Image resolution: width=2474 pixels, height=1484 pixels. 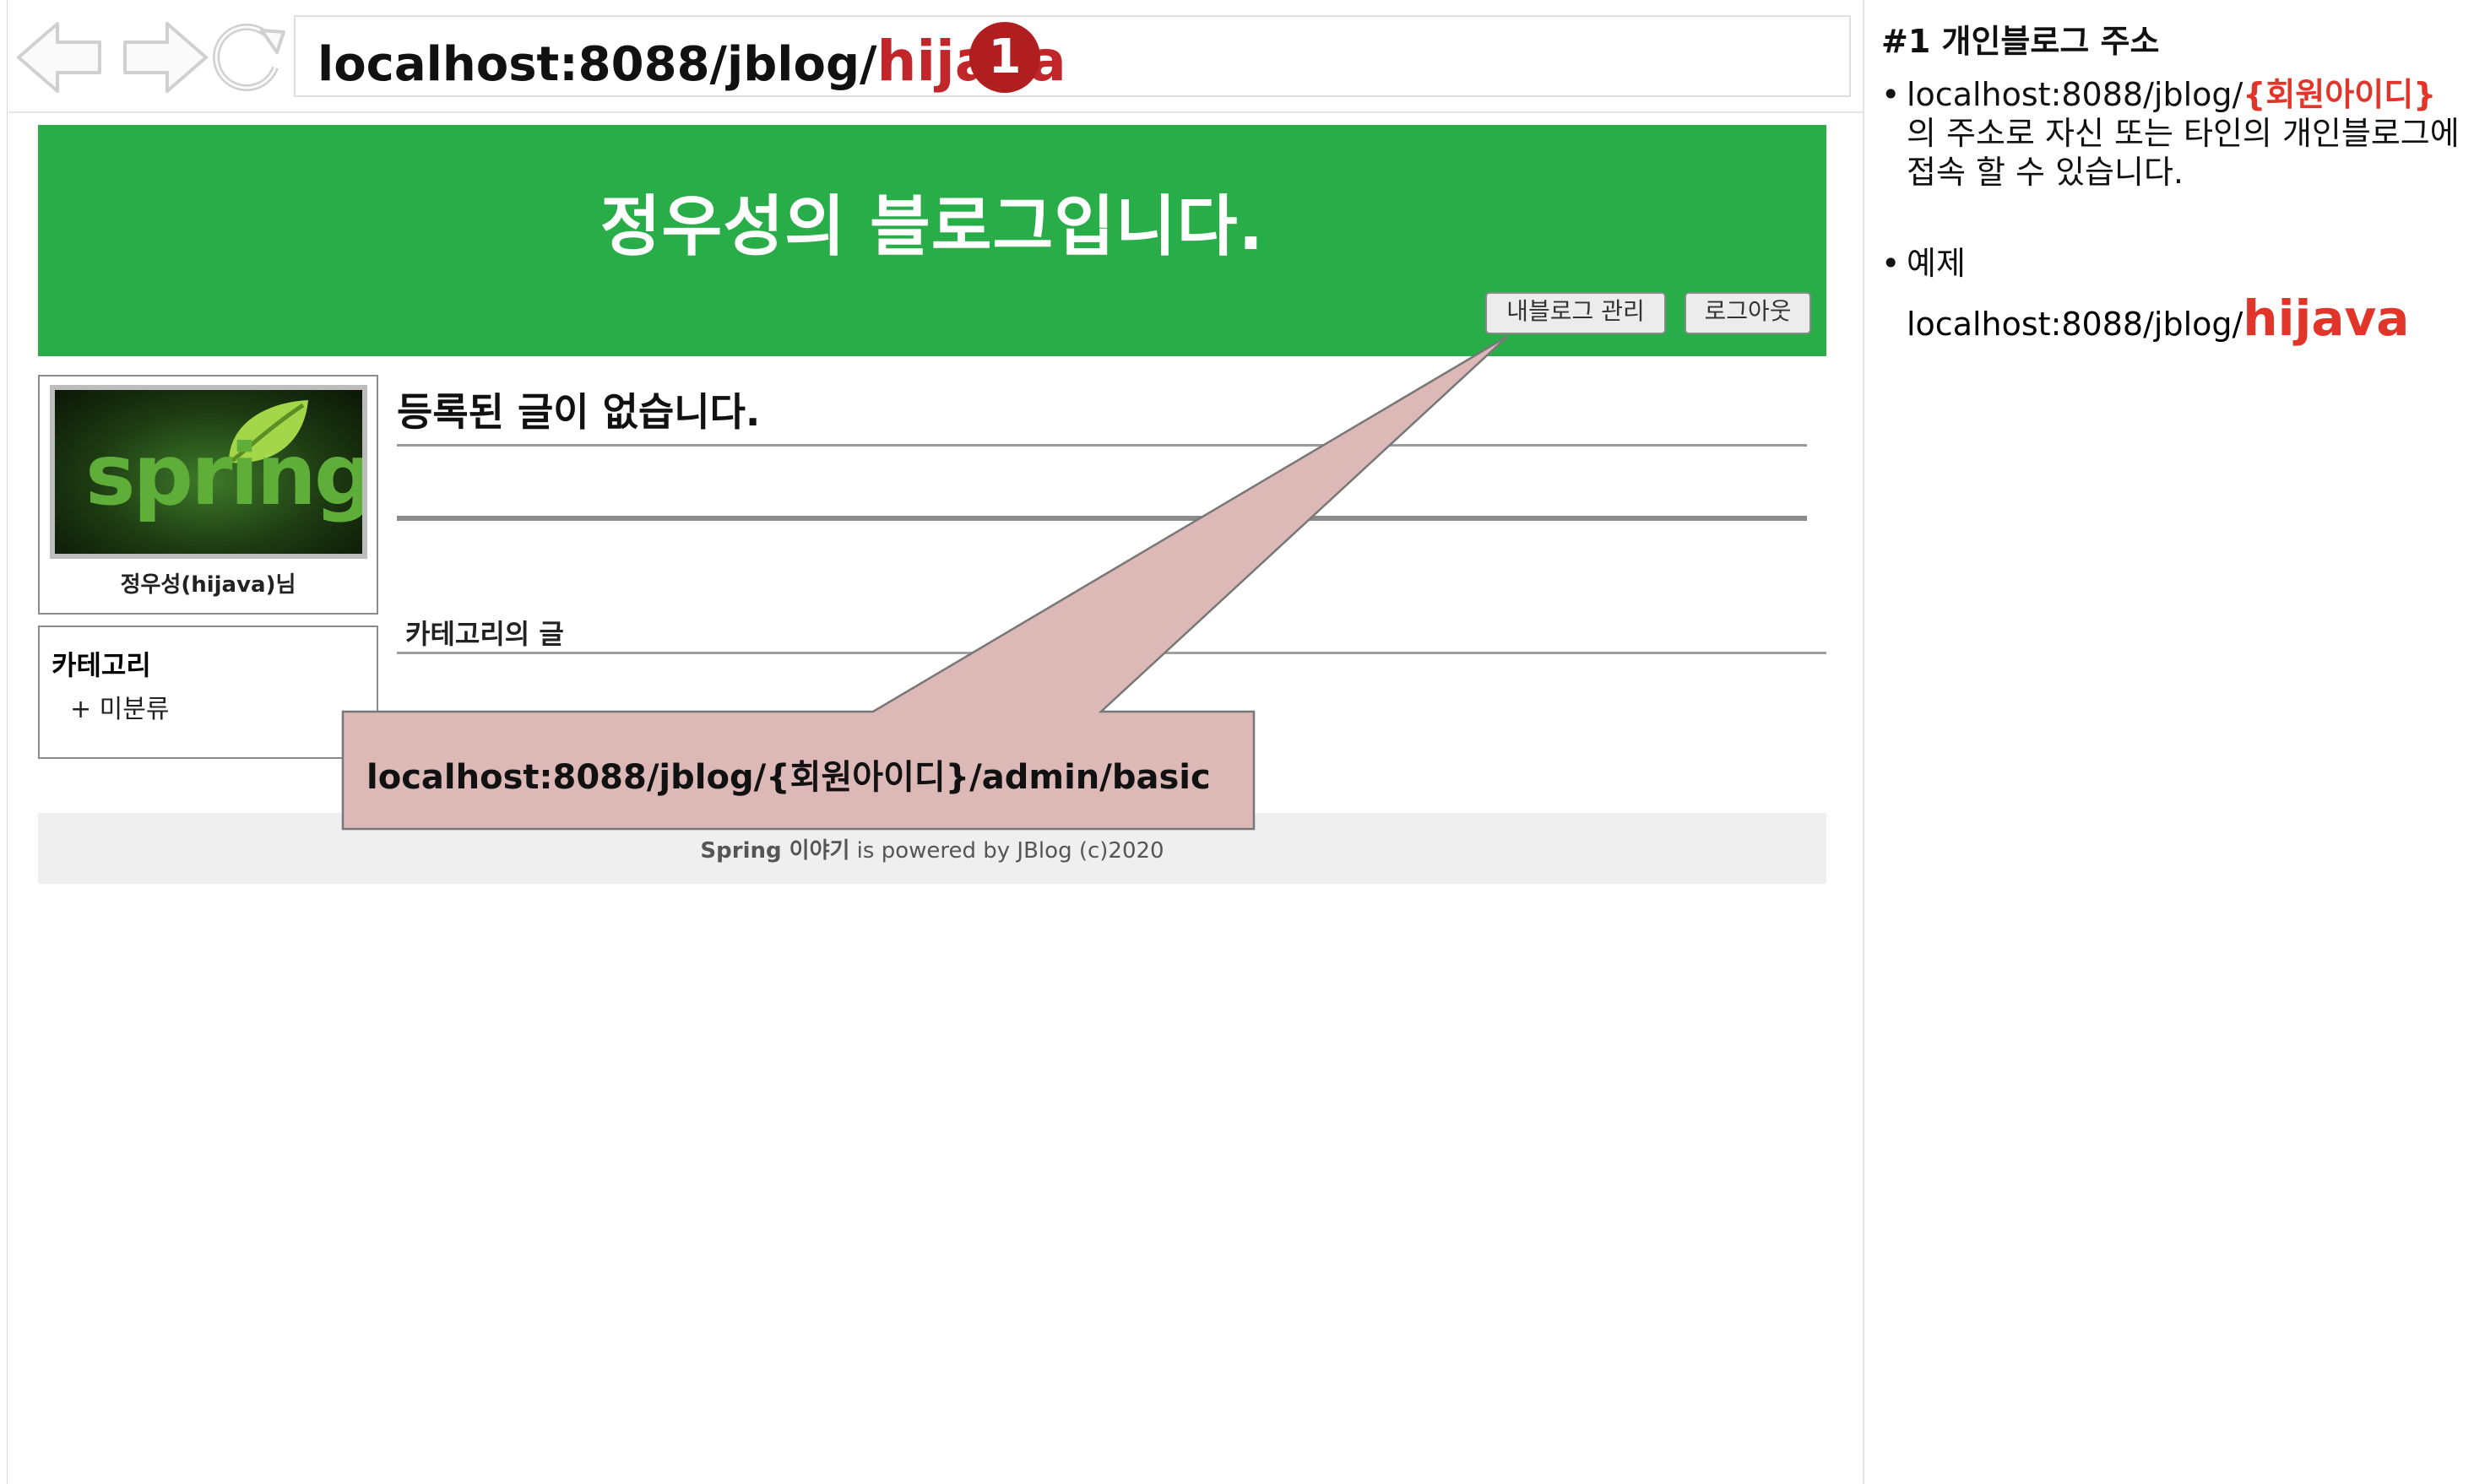 What do you see at coordinates (789, 777) in the screenshot?
I see `callout-text: localhost:8088/jblog/{회원아이디}/admin/basic` at bounding box center [789, 777].